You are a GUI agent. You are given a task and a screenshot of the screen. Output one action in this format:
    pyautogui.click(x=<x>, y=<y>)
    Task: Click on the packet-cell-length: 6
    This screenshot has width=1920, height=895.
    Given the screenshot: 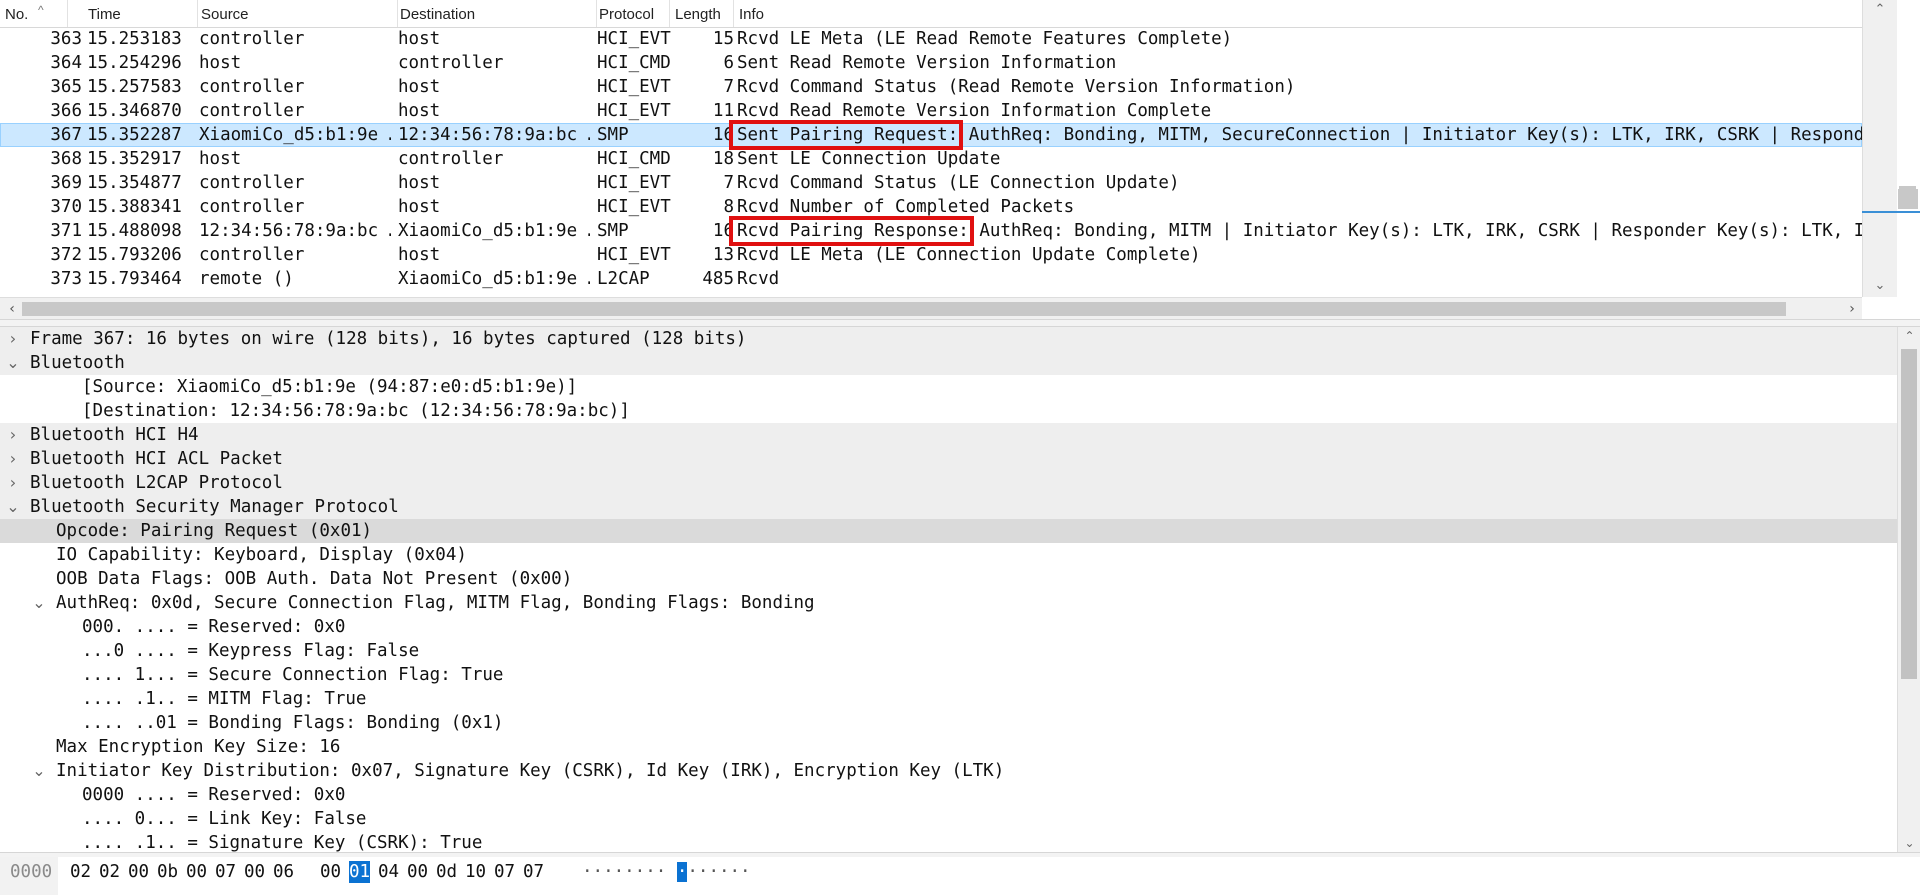 What is the action you would take?
    pyautogui.click(x=728, y=63)
    